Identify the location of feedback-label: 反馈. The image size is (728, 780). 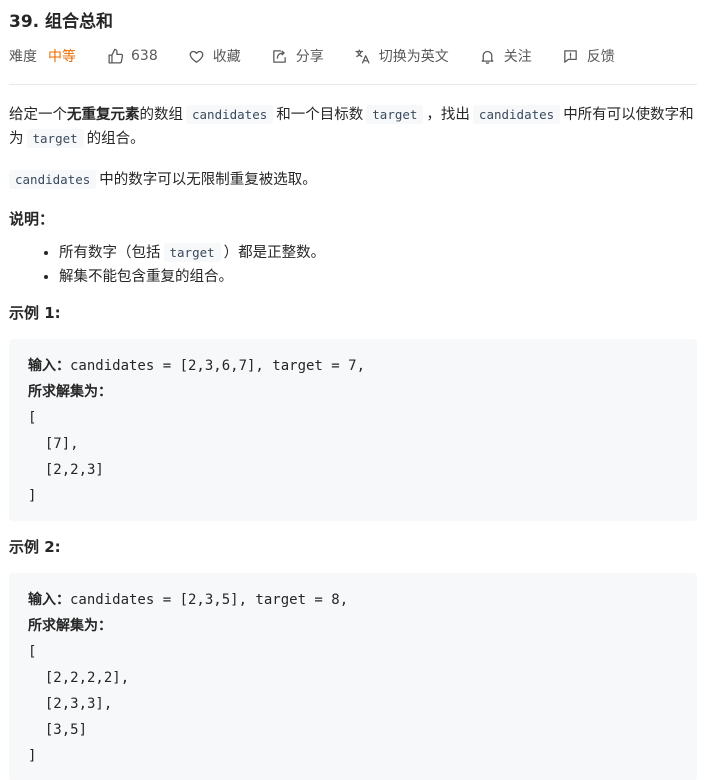
(600, 57).